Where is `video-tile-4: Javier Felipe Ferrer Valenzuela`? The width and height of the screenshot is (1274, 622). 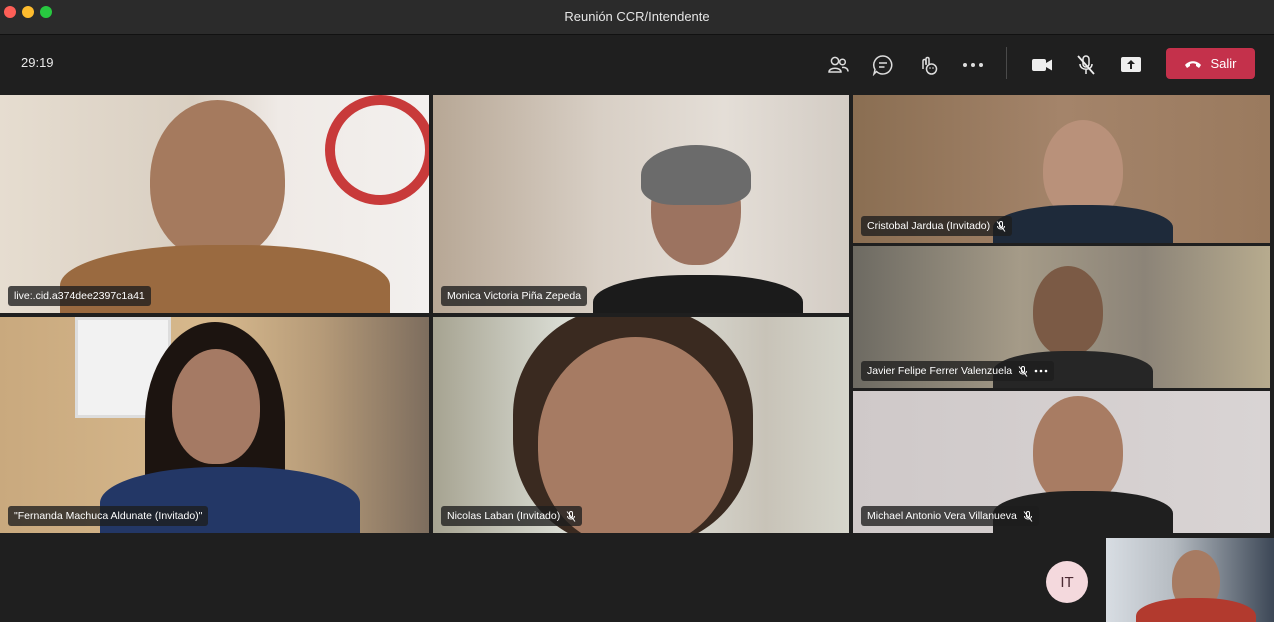 video-tile-4: Javier Felipe Ferrer Valenzuela is located at coordinates (1061, 317).